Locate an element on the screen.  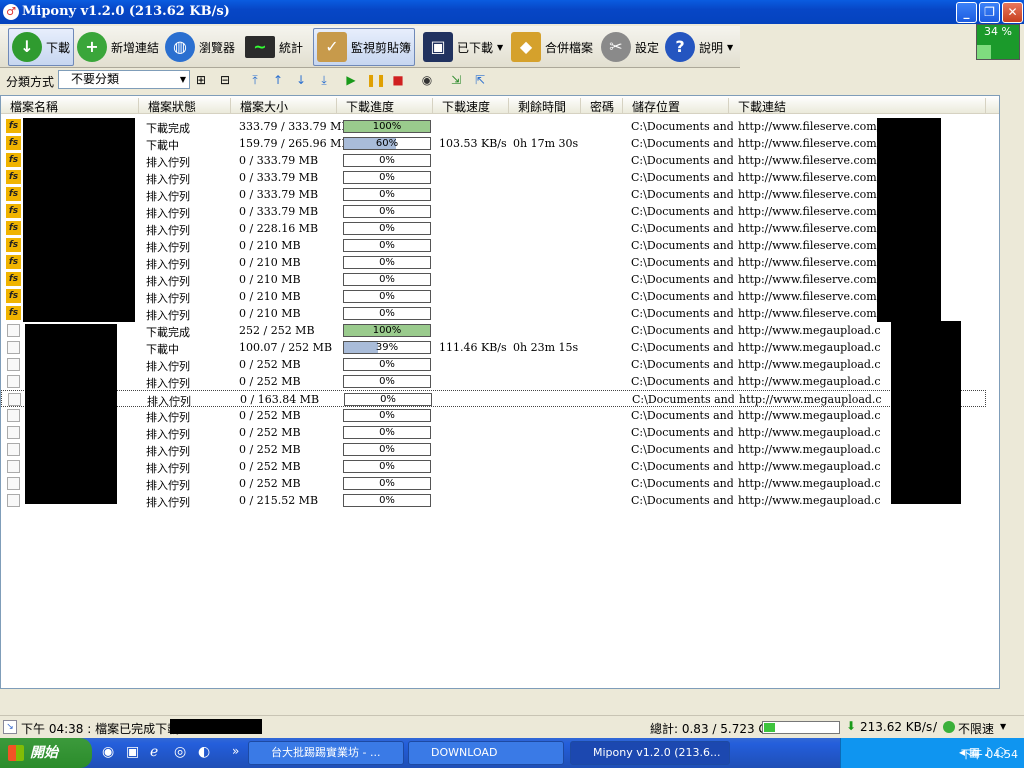
export-icon: ⇱ is located at coordinates (480, 80).